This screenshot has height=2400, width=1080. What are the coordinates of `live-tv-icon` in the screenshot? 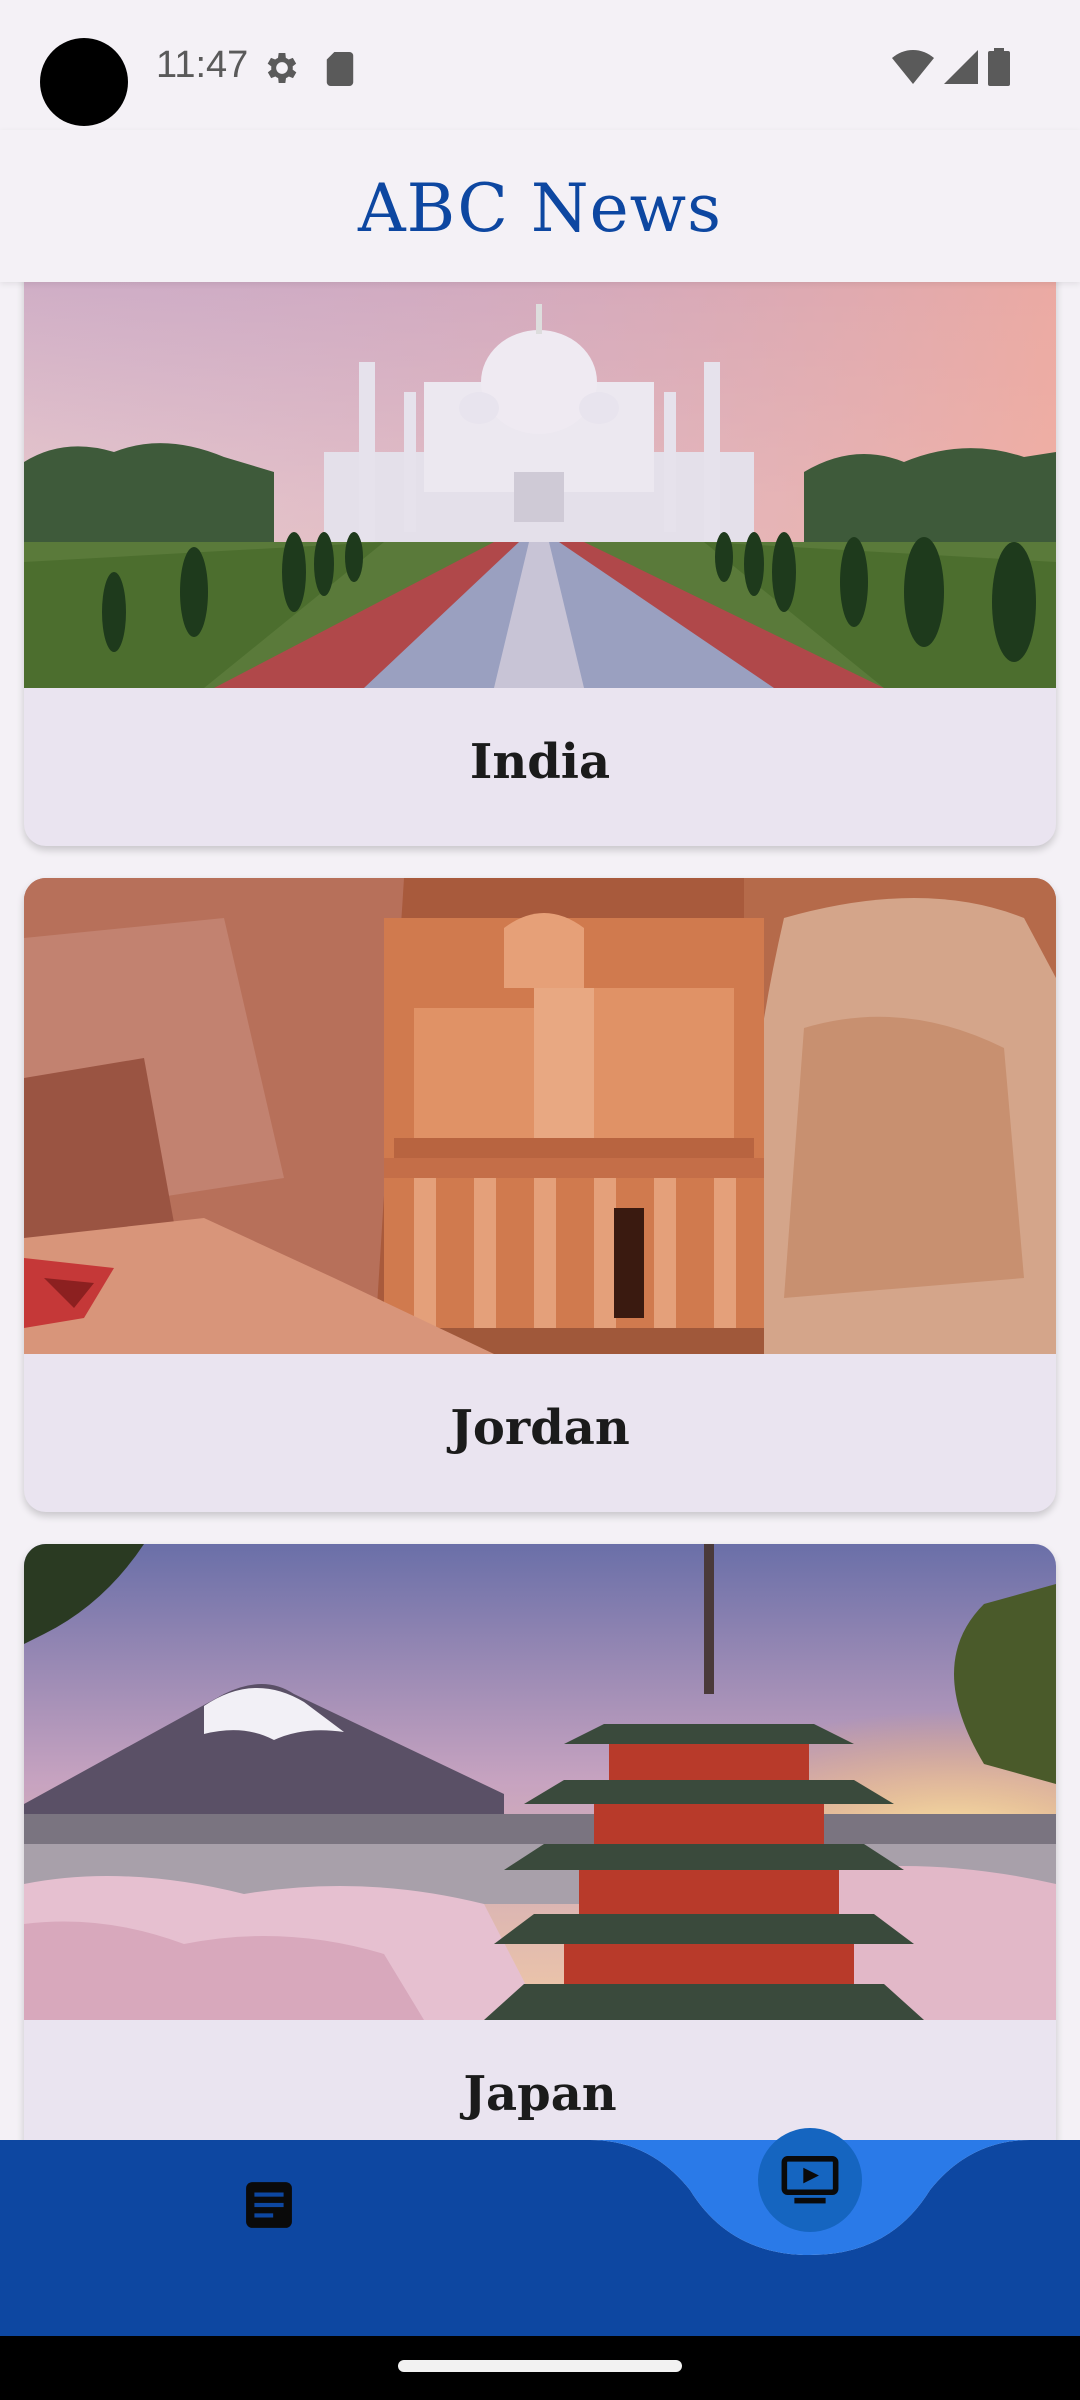 It's located at (810, 2180).